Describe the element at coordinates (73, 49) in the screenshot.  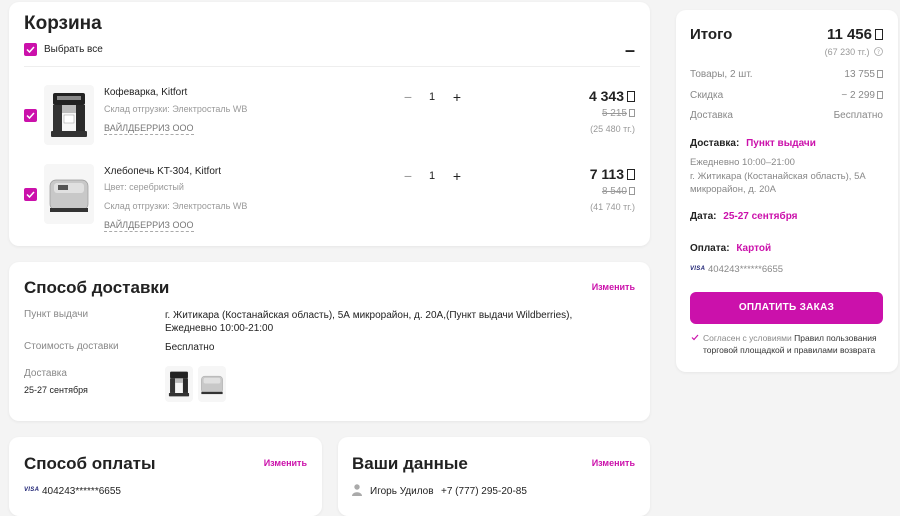
I see `select-all-label: Выбрать все` at that location.